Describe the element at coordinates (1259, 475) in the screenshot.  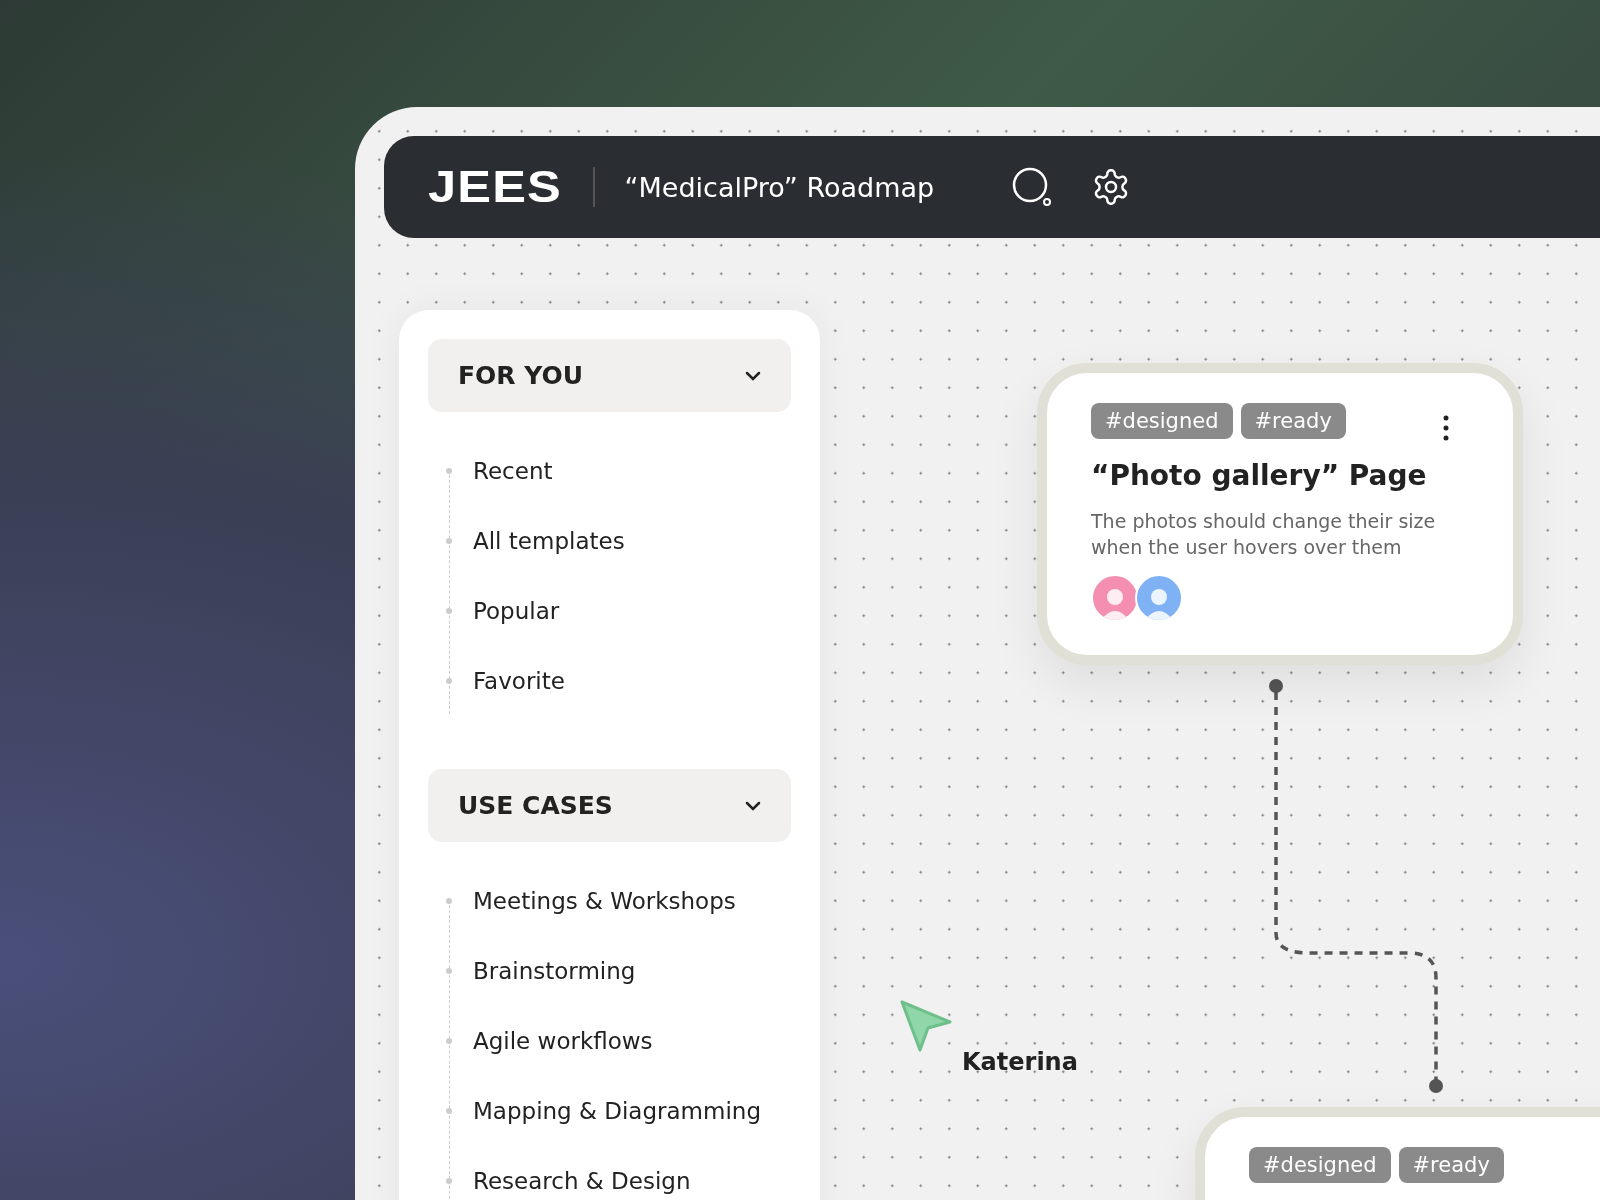
I see `card-title: “Photo gallery” Page` at that location.